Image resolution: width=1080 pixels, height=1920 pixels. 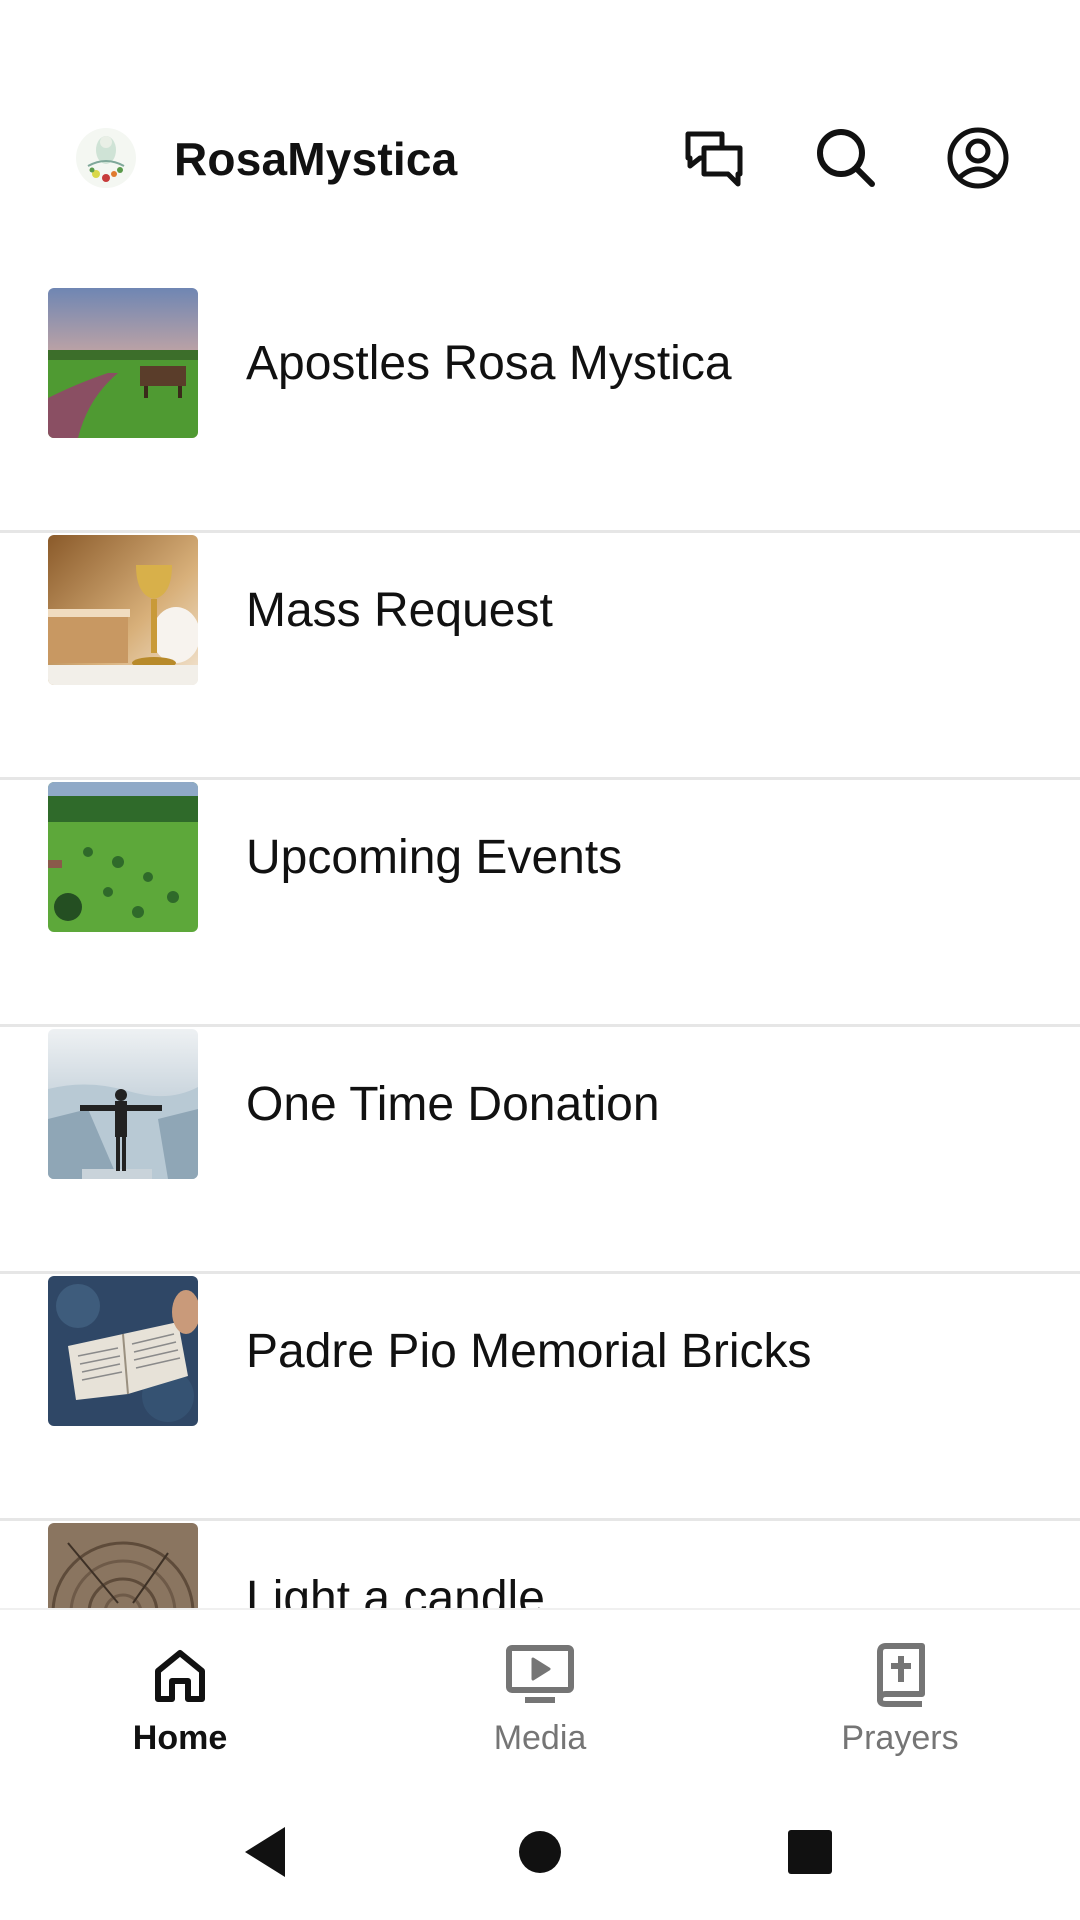 I want to click on nav-tab-home: Home, so click(x=180, y=1700).